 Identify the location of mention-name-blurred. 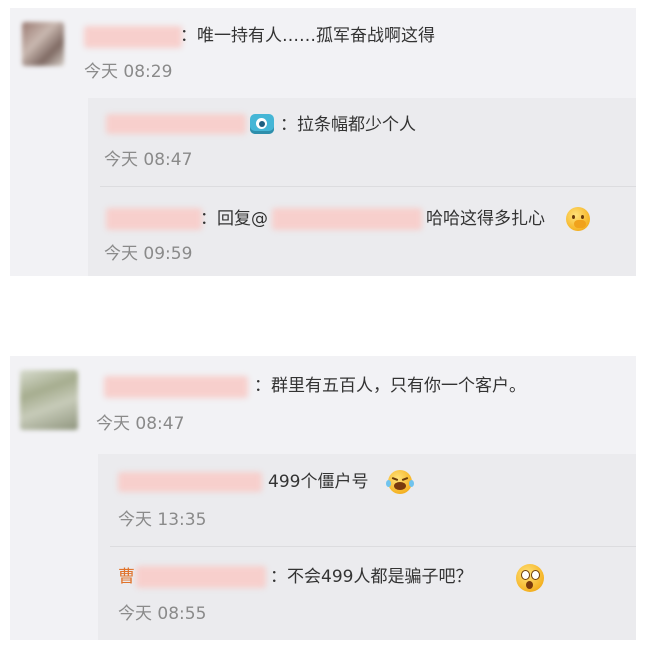
(347, 219).